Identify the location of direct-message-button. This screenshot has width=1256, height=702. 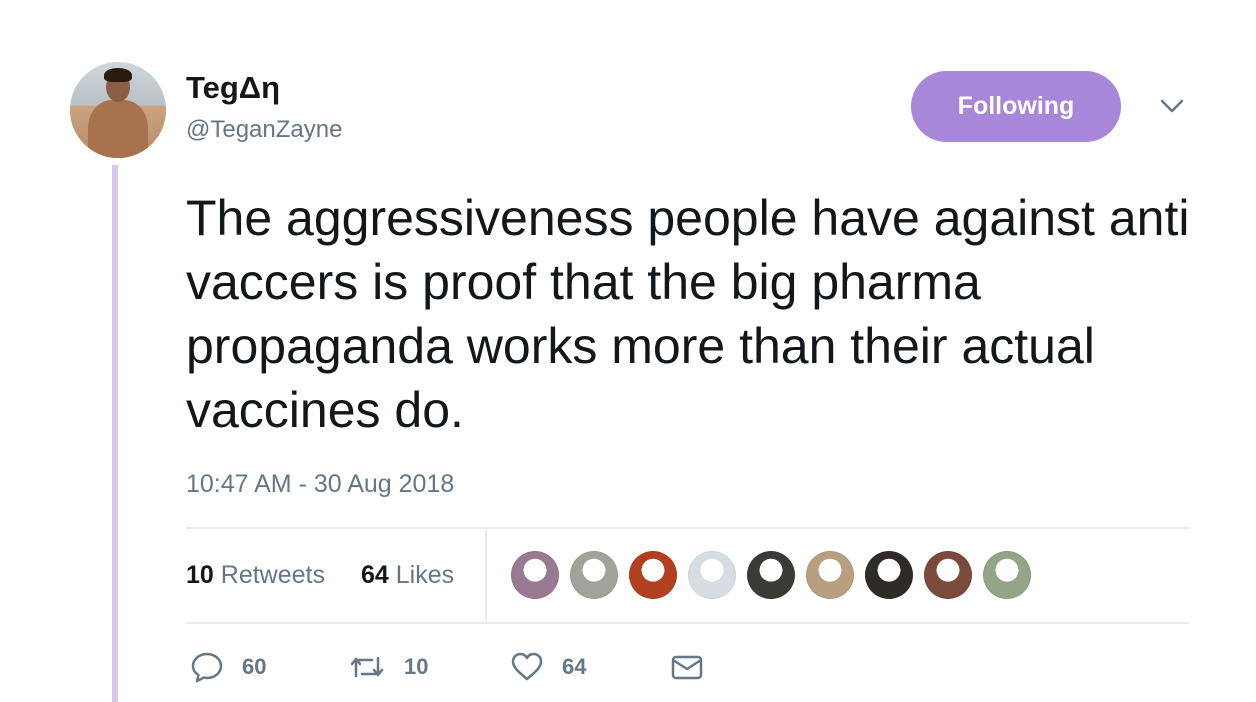
(687, 667).